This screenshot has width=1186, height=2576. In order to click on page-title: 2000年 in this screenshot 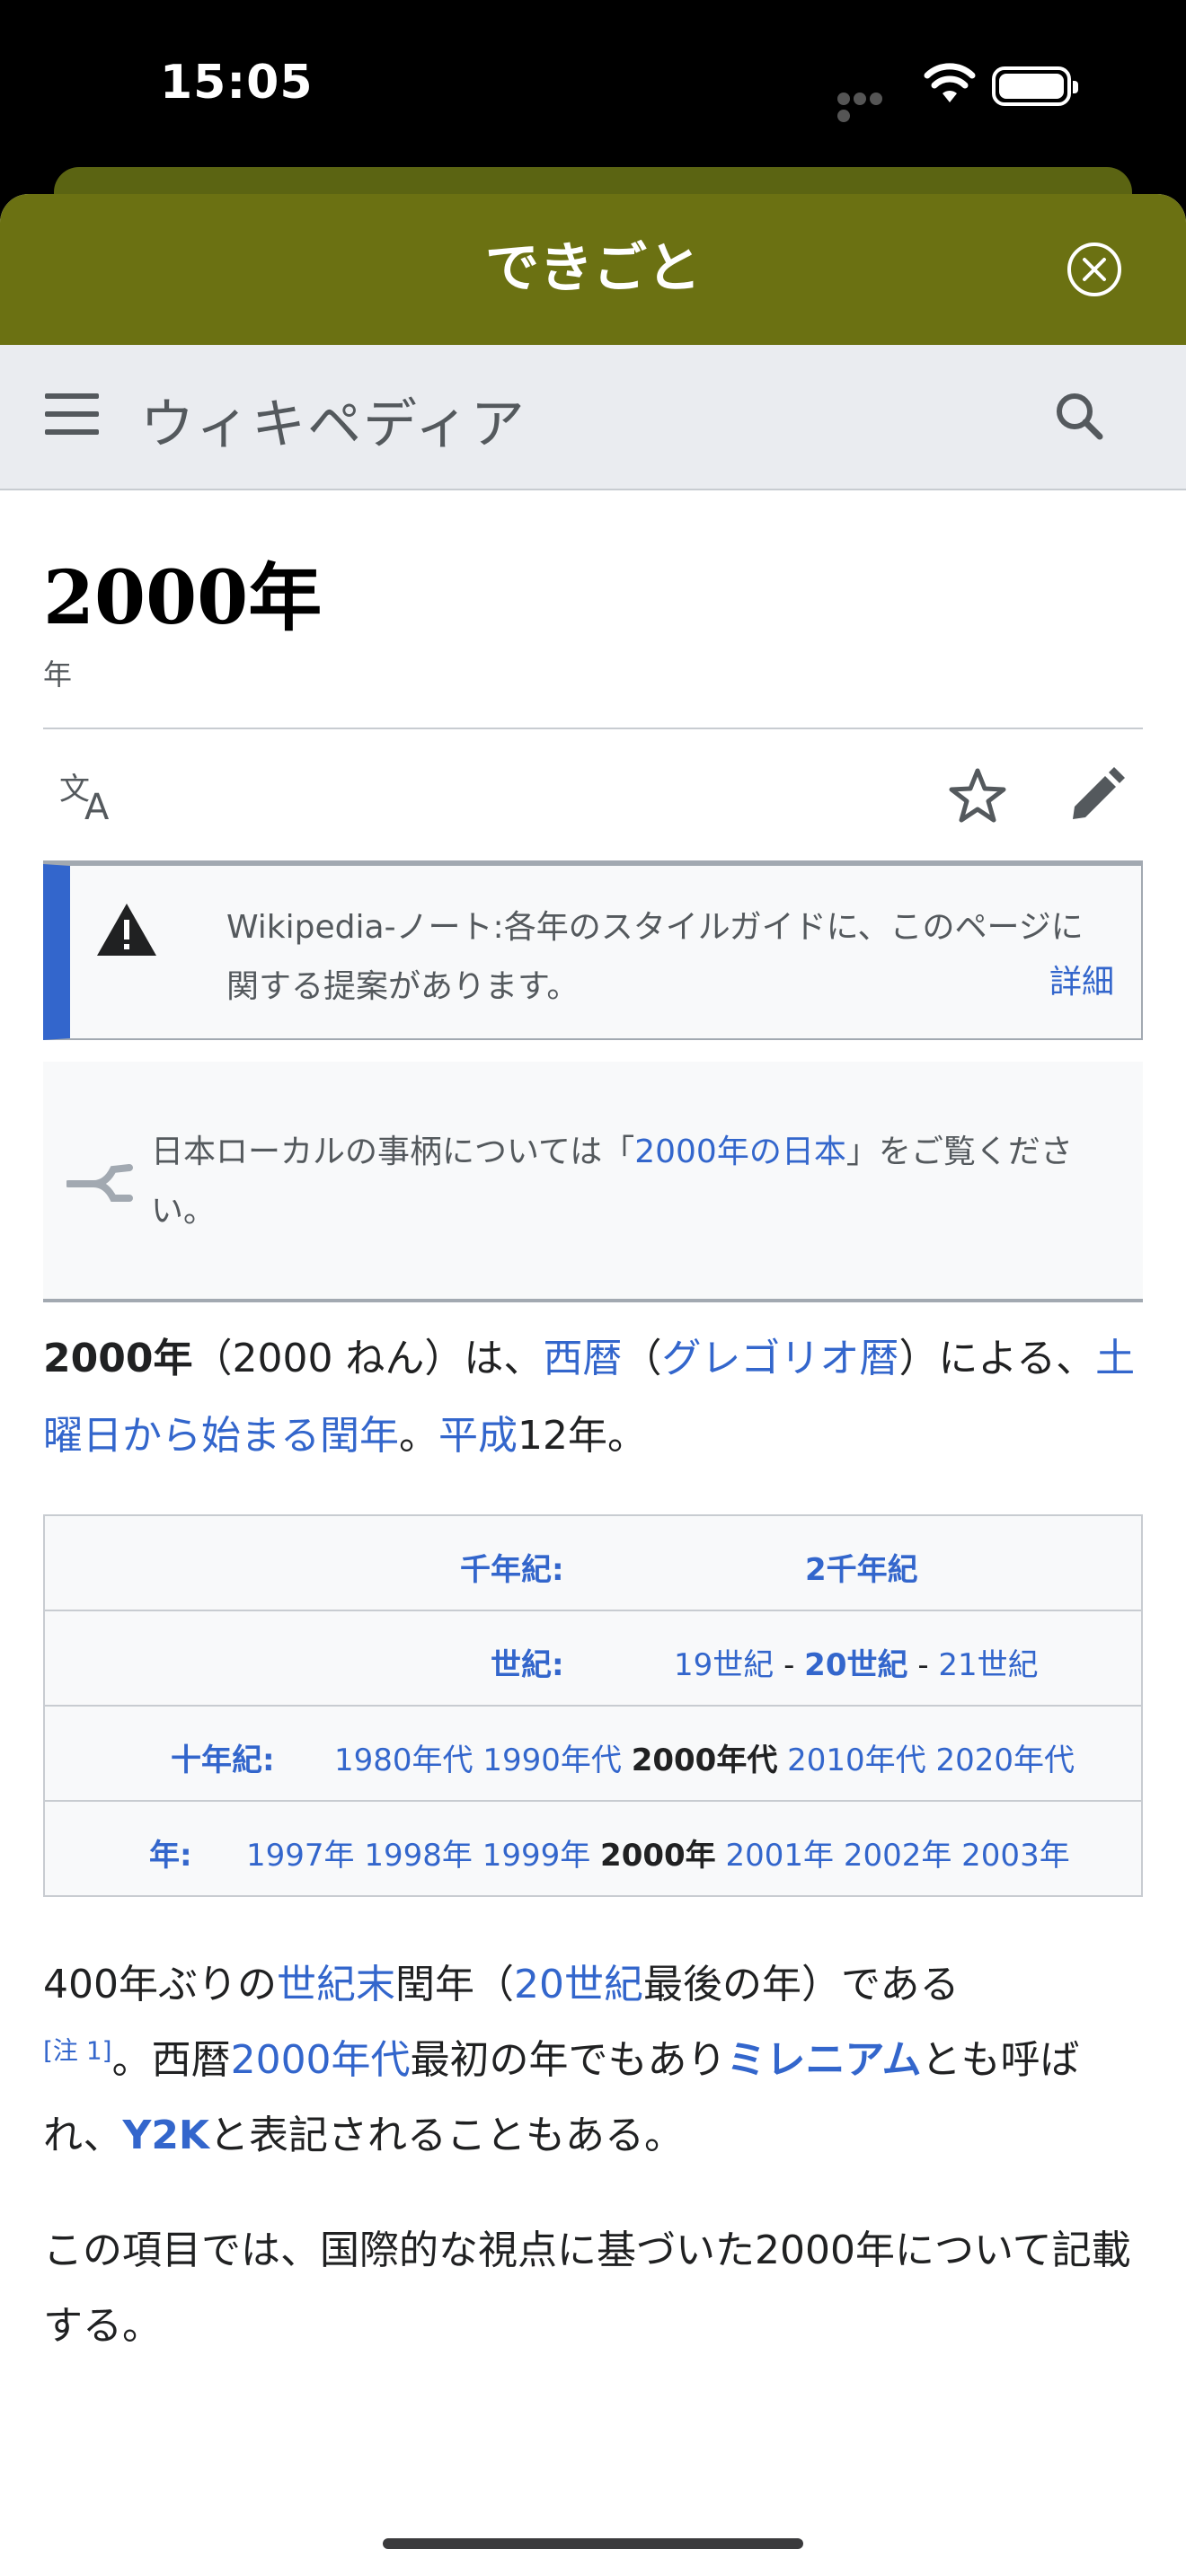, I will do `click(183, 598)`.